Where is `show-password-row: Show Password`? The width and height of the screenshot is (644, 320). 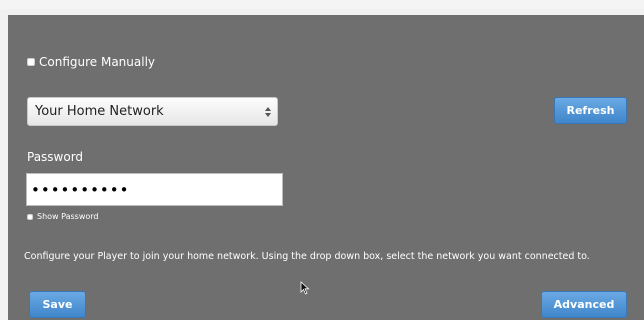
show-password-row: Show Password is located at coordinates (63, 216).